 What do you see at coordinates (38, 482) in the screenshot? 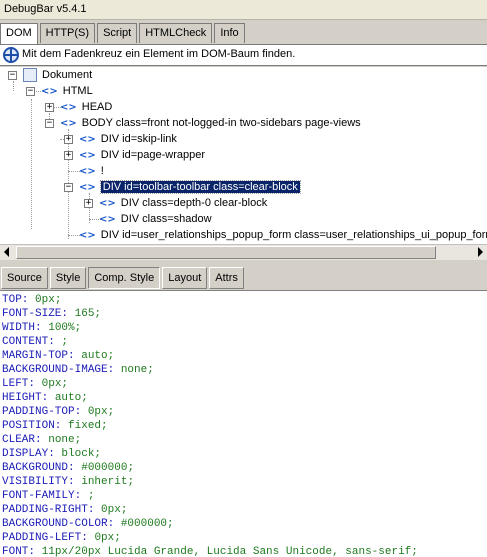
I see `style-property: VISIBILITY:` at bounding box center [38, 482].